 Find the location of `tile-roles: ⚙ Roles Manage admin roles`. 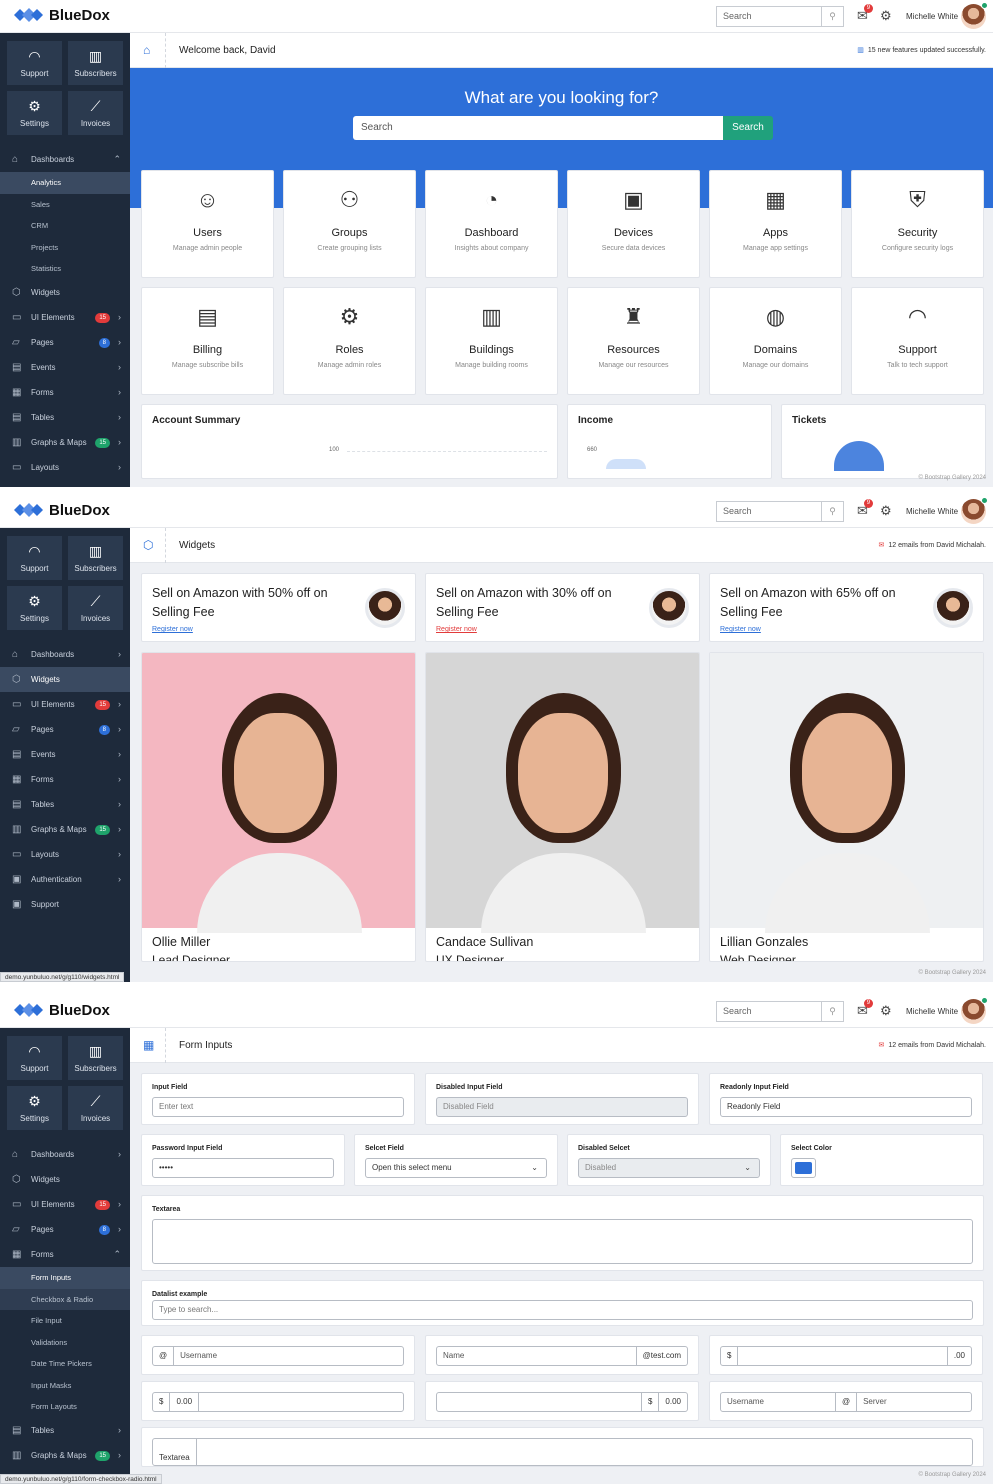

tile-roles: ⚙ Roles Manage admin roles is located at coordinates (349, 341).